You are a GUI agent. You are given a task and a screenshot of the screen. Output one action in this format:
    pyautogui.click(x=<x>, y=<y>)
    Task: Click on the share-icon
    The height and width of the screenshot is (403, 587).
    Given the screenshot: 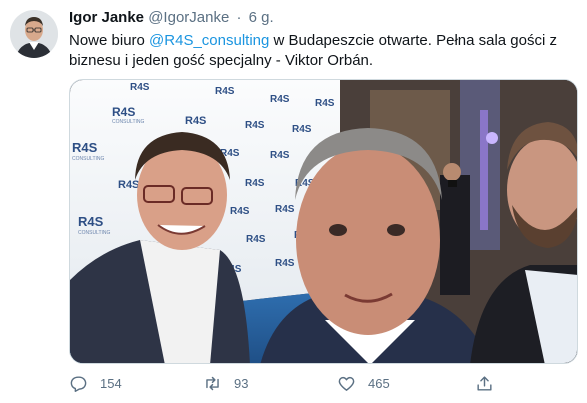 What is the action you would take?
    pyautogui.click(x=484, y=383)
    